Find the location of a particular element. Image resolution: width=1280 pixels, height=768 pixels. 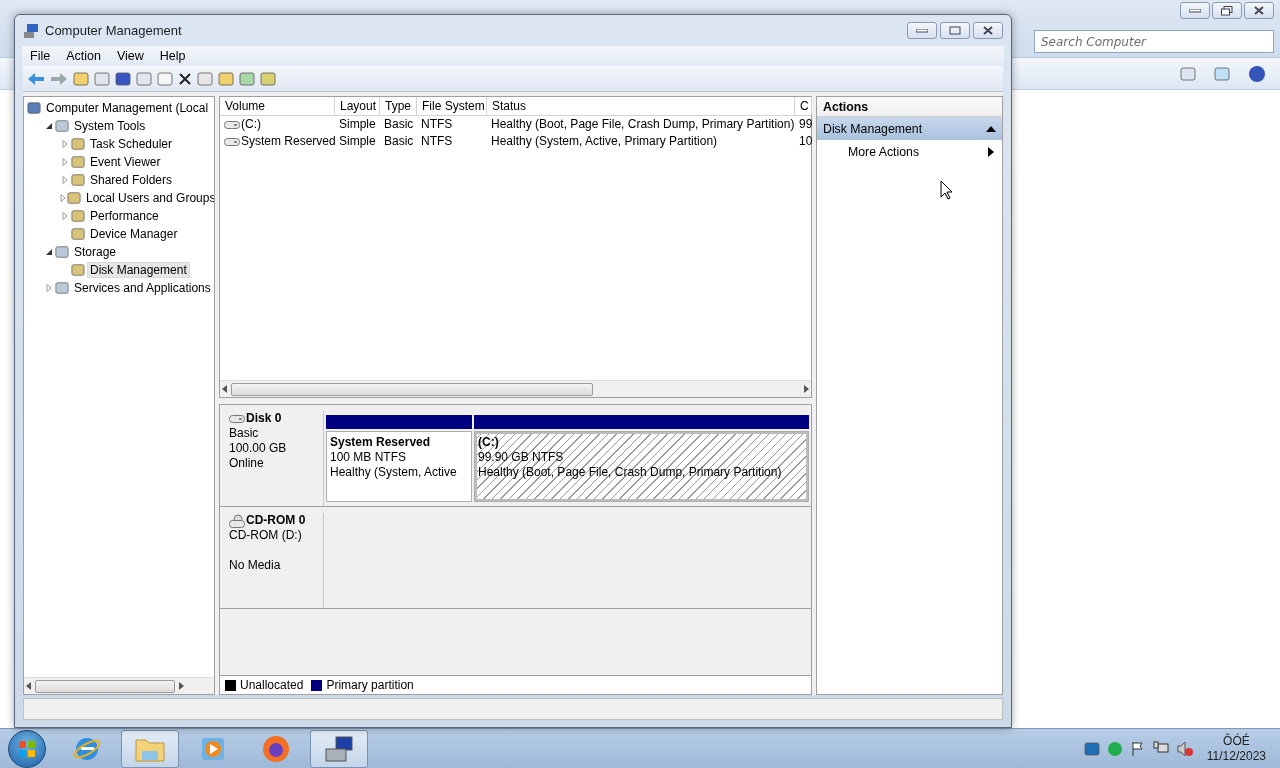

partition-name: (C:) is located at coordinates (488, 442).